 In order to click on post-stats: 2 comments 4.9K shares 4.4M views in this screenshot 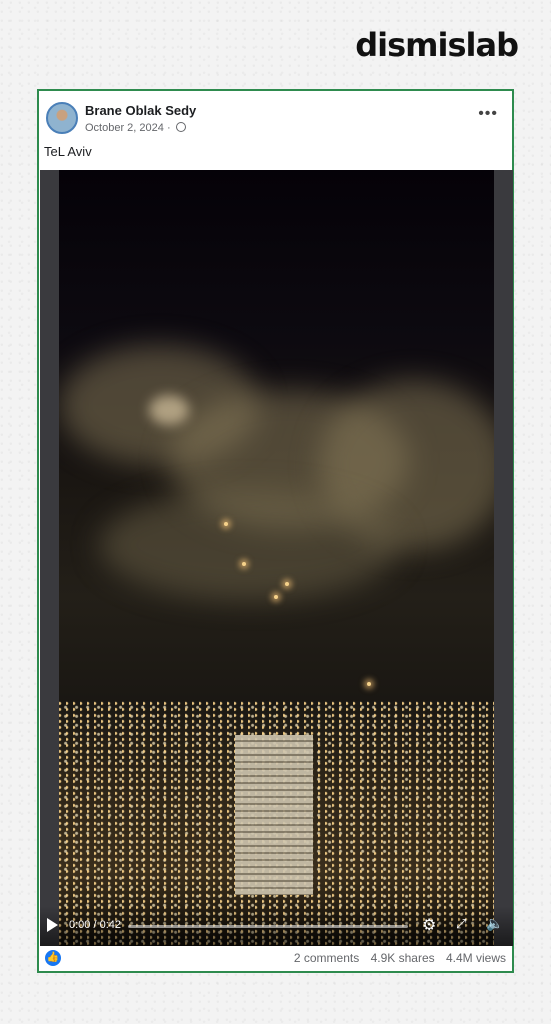, I will do `click(396, 958)`.